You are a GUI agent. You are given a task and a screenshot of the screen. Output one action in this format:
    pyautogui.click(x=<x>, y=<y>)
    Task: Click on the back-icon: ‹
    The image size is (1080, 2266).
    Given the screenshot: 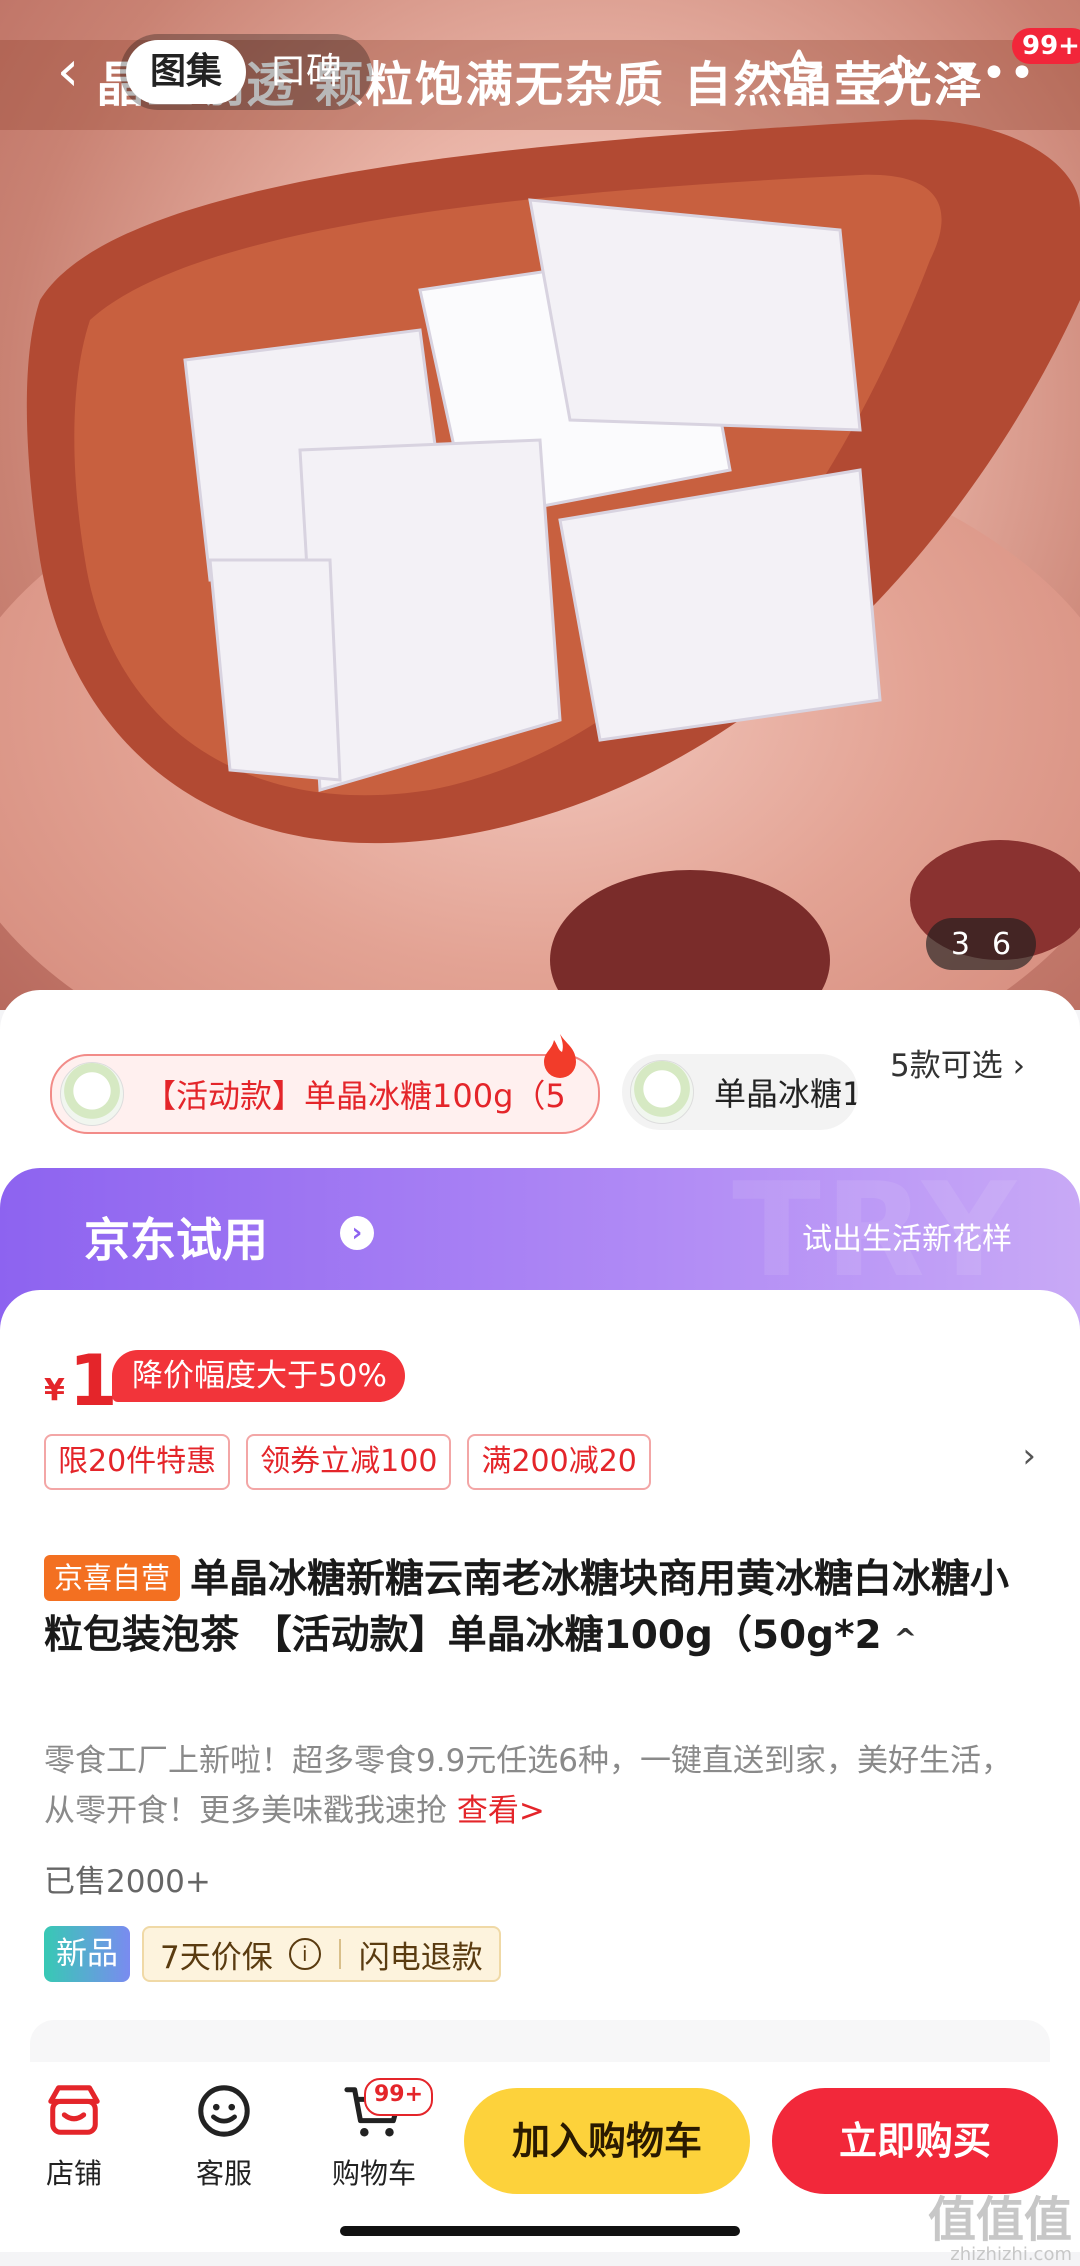 What is the action you would take?
    pyautogui.click(x=68, y=72)
    